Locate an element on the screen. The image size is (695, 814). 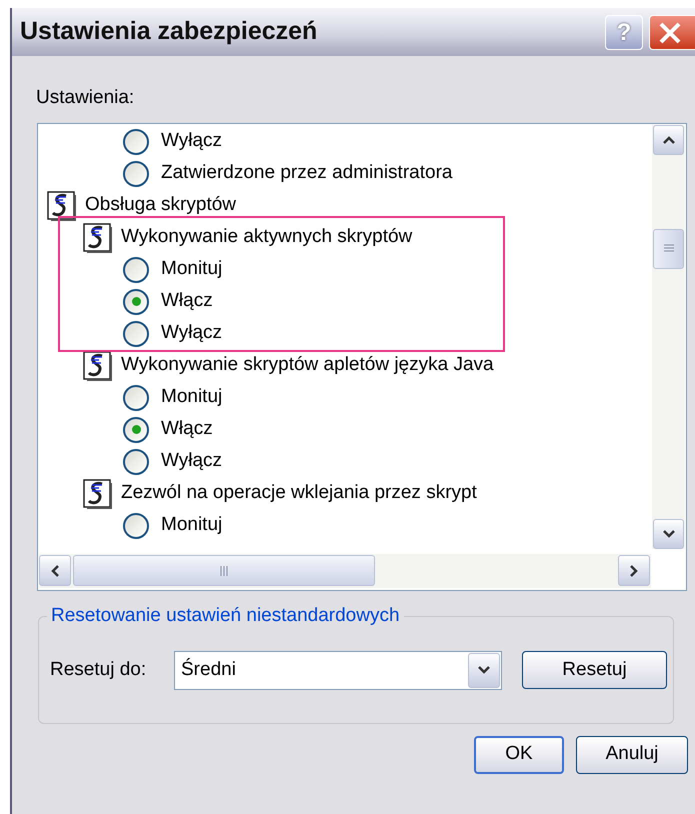
close-button is located at coordinates (672, 32).